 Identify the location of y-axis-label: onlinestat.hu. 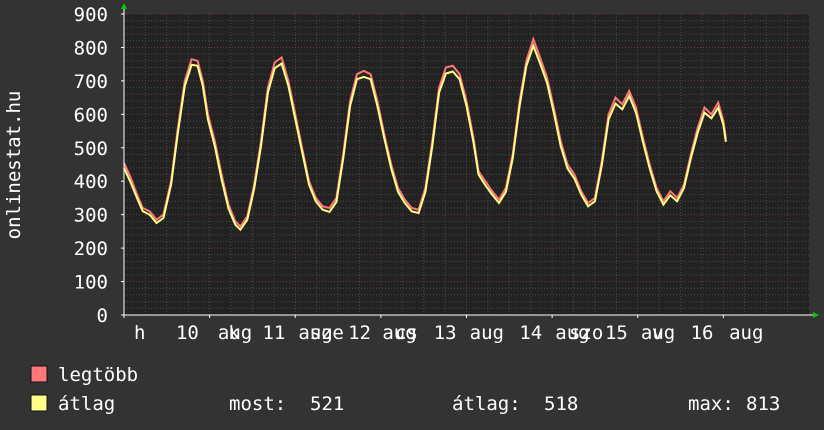
(14, 165).